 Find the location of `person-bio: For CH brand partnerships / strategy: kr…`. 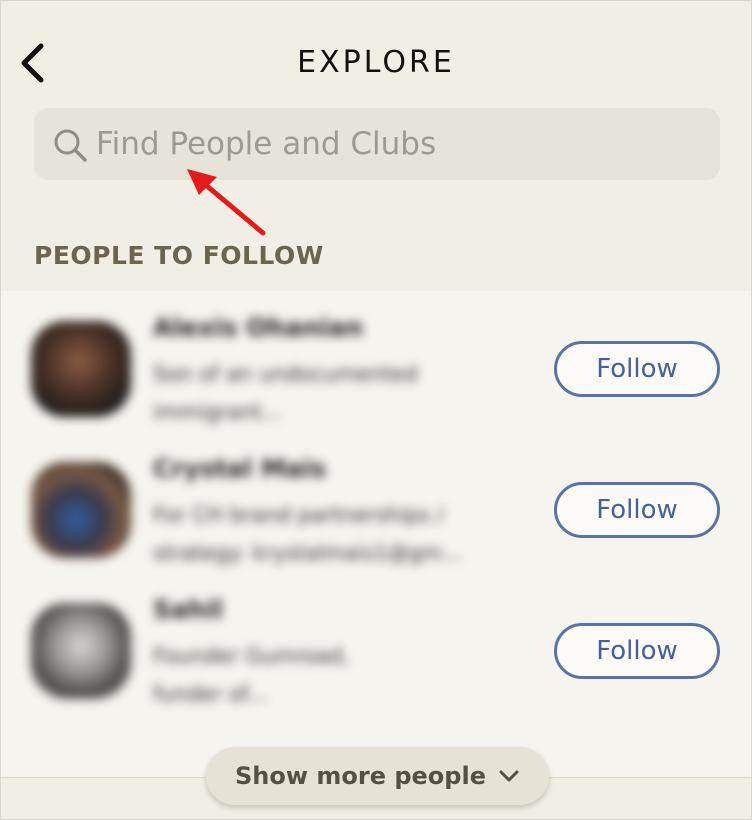

person-bio: For CH brand partnerships / strategy: kr… is located at coordinates (308, 534).